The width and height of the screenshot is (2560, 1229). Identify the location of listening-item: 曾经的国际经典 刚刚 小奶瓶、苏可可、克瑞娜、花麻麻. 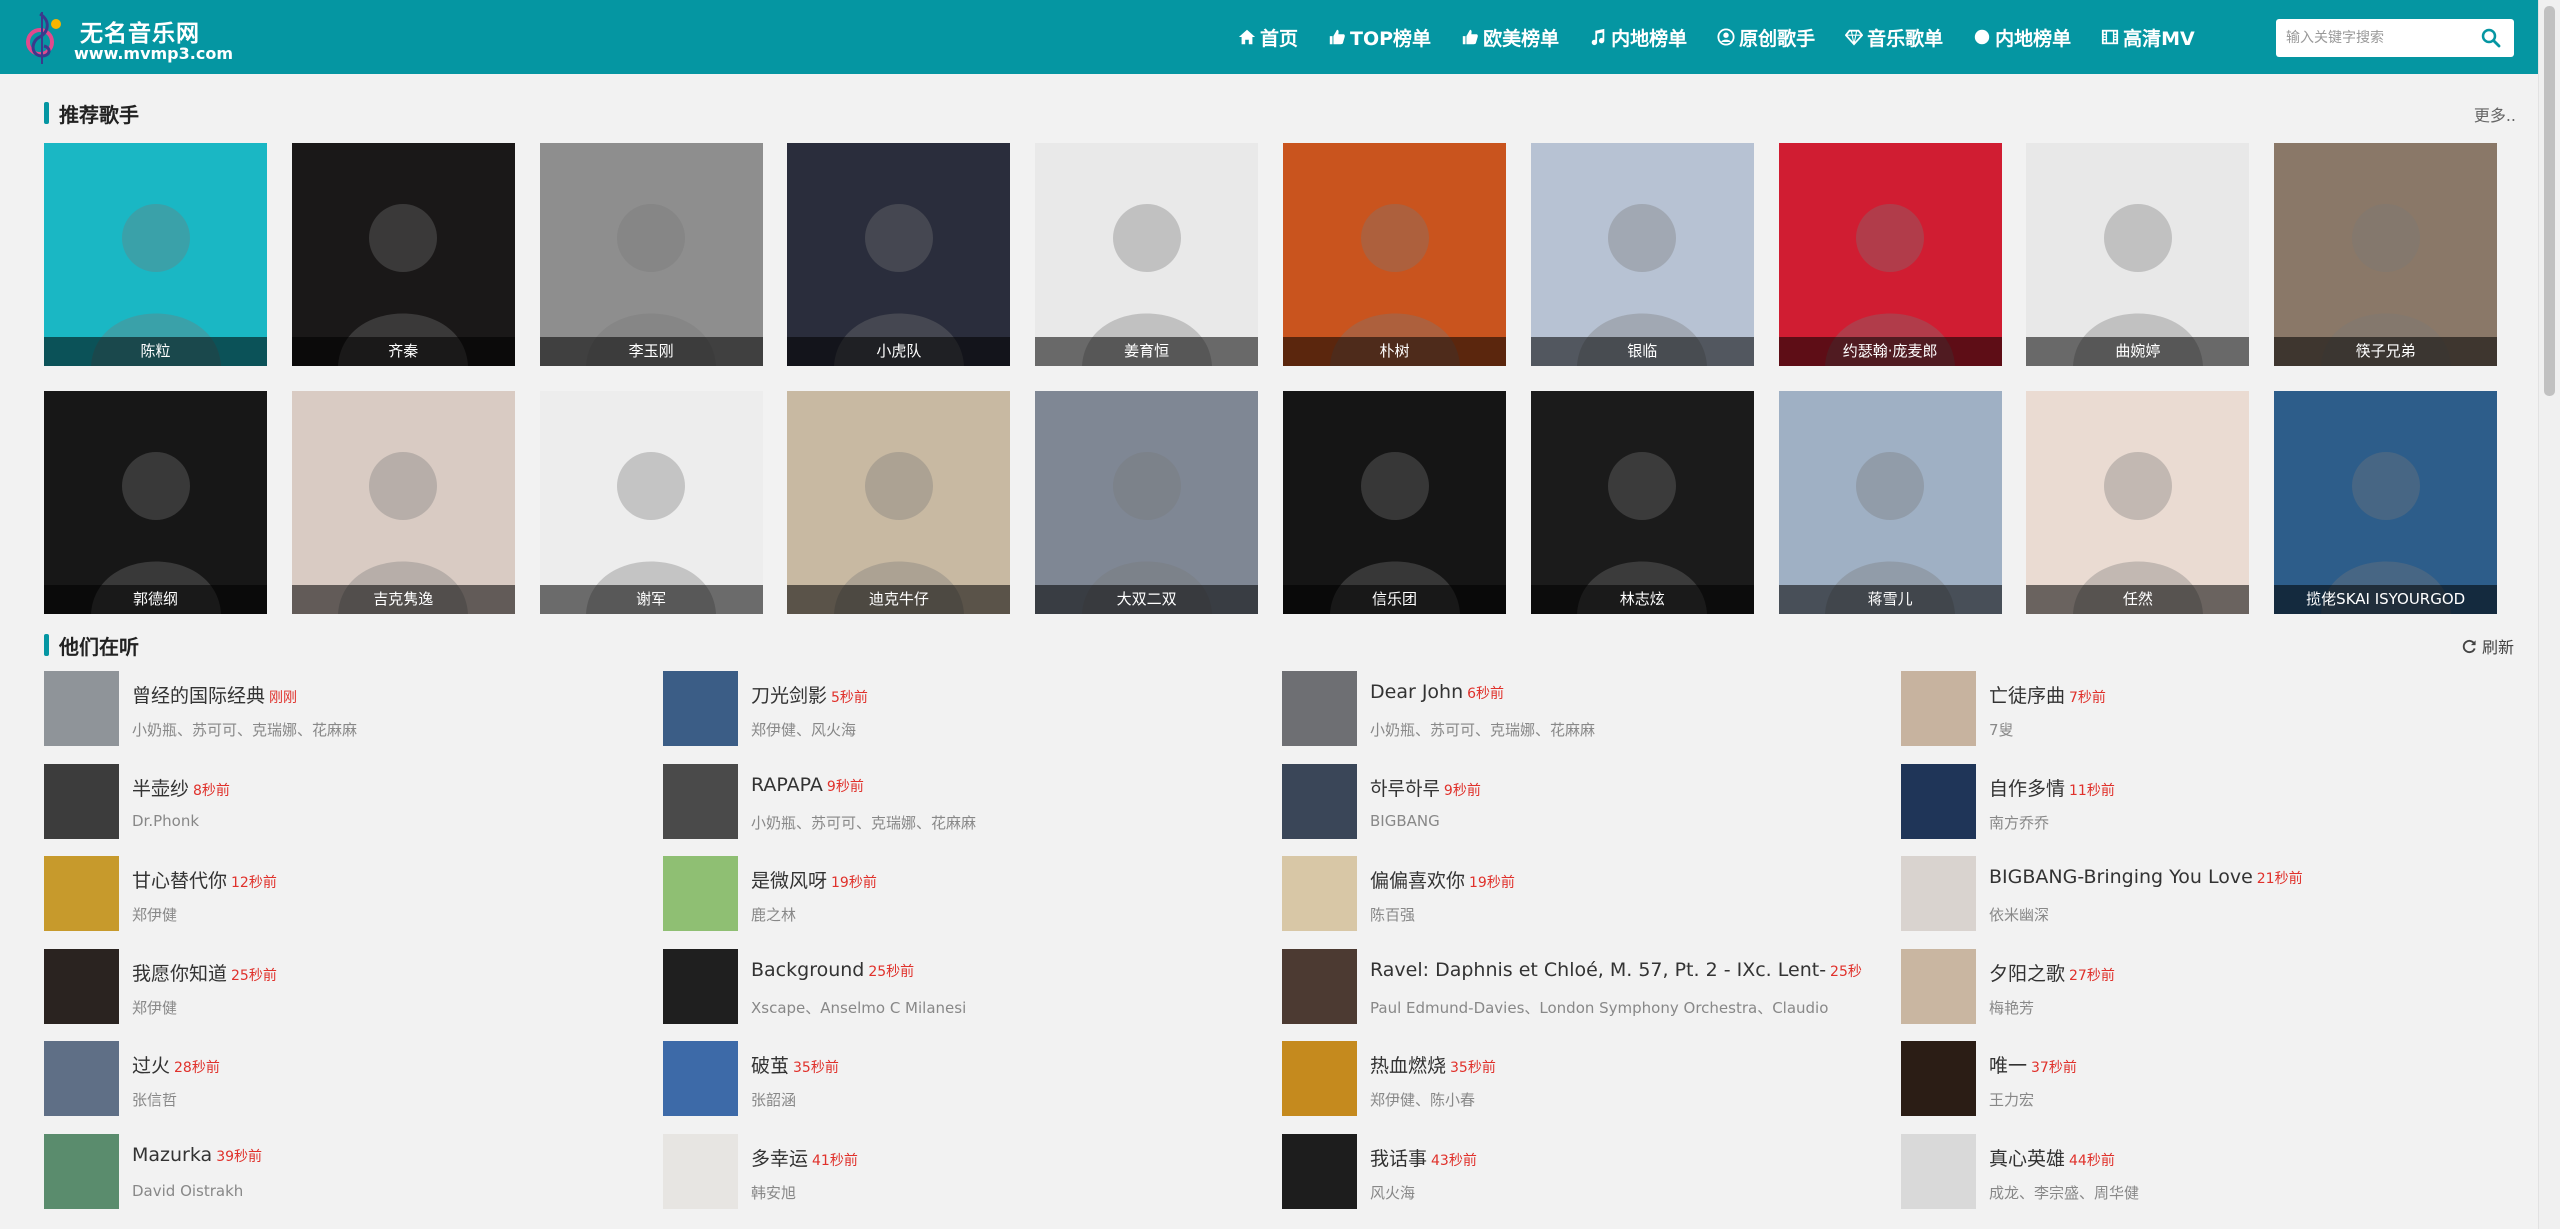
(339, 709).